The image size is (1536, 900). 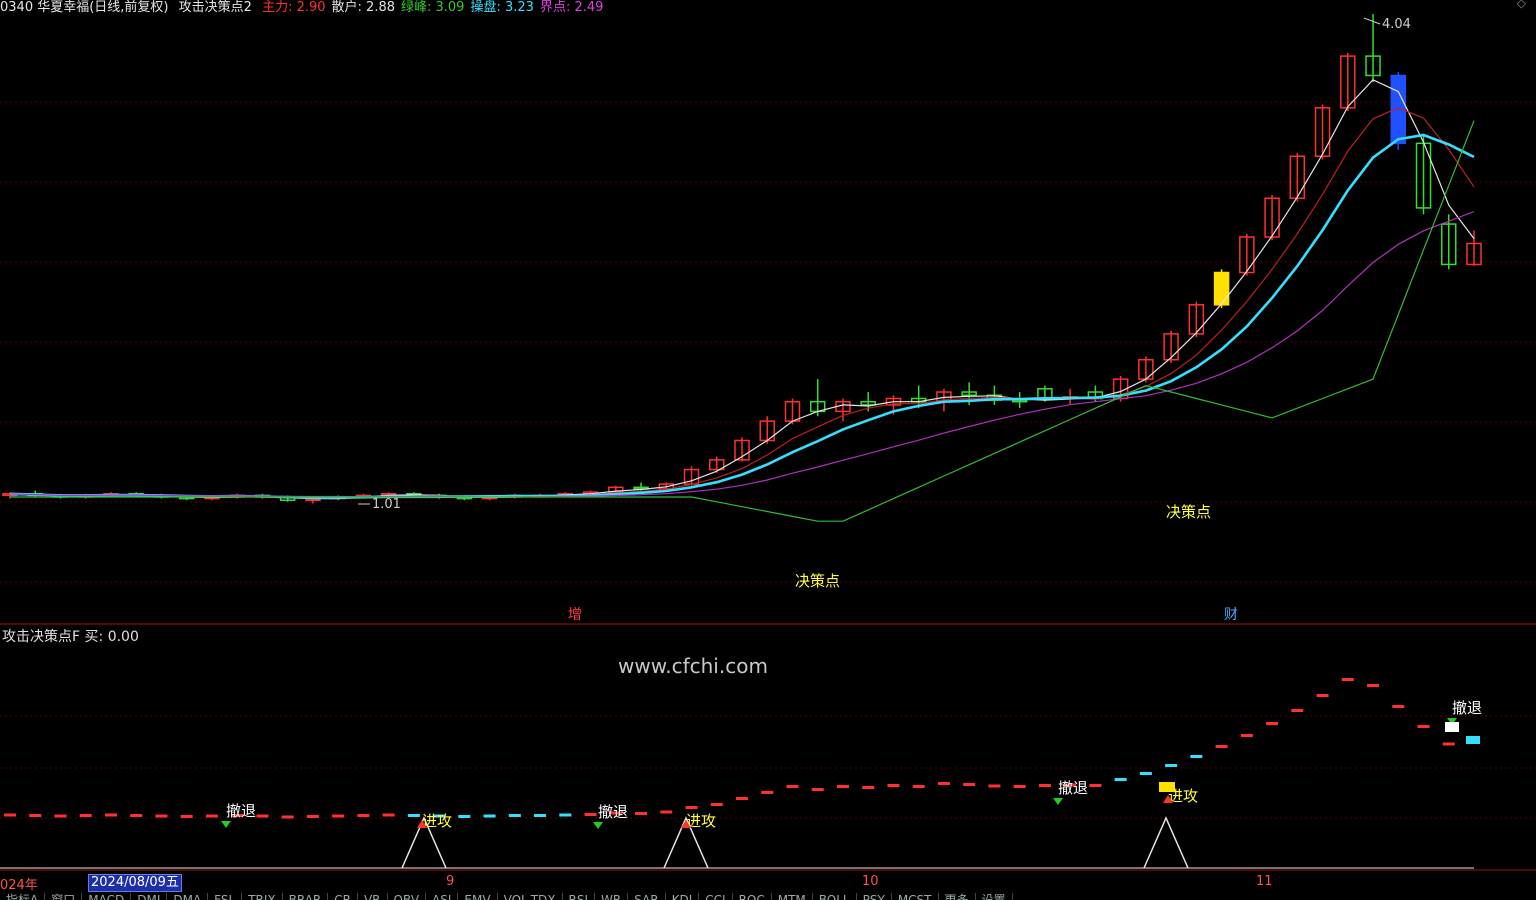 What do you see at coordinates (870, 881) in the screenshot?
I see `month-label: 10` at bounding box center [870, 881].